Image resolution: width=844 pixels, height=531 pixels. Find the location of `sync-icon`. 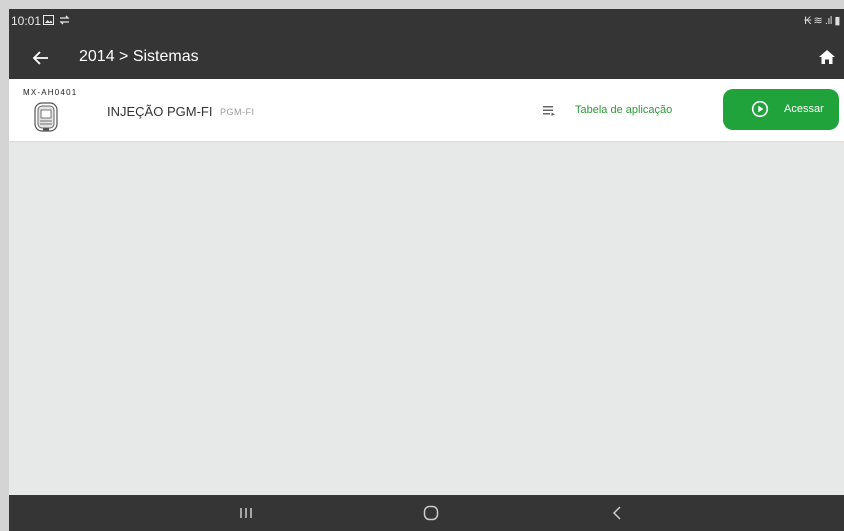

sync-icon is located at coordinates (64, 20).